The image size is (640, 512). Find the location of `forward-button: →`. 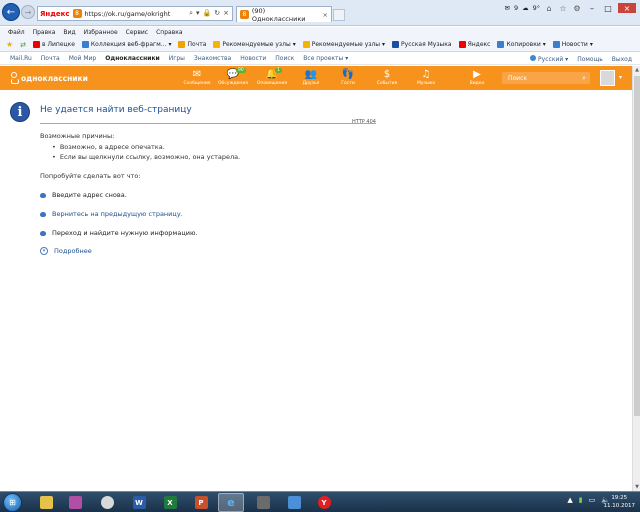

forward-button: → is located at coordinates (28, 12).